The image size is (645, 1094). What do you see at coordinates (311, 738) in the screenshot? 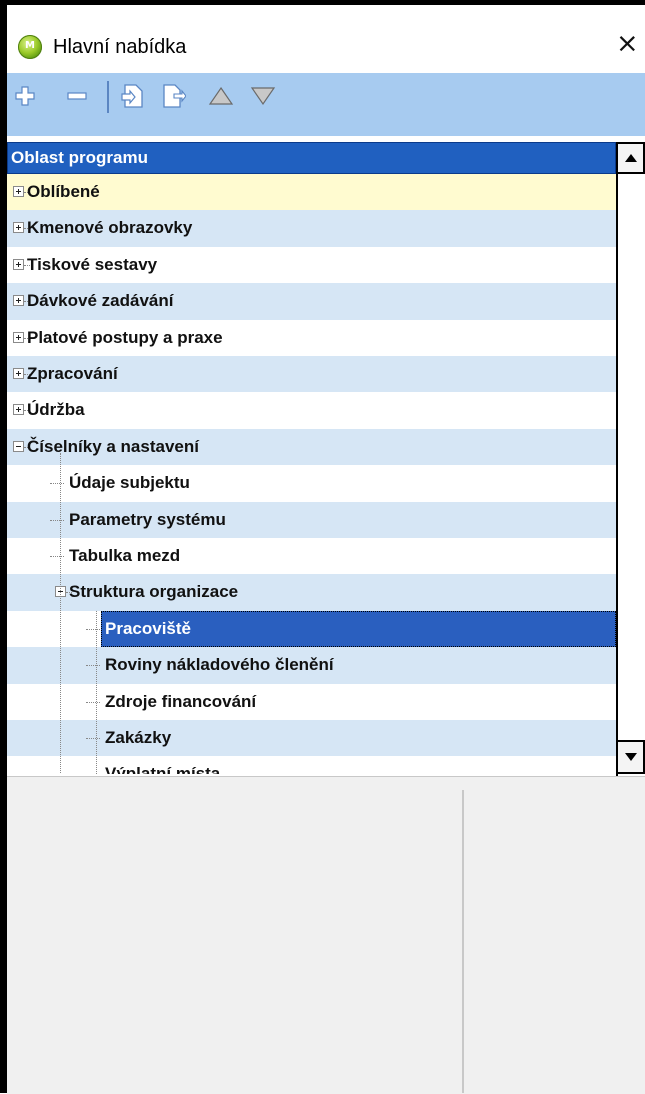
I see `tree-item: Zakázky` at bounding box center [311, 738].